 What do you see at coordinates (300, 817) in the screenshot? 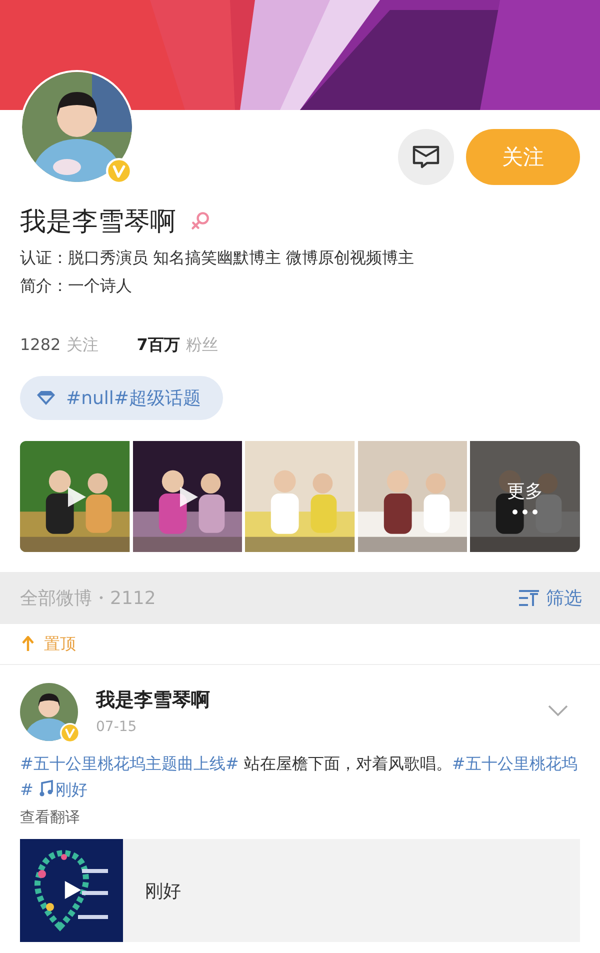
I see `translate-link: 查看翻译` at bounding box center [300, 817].